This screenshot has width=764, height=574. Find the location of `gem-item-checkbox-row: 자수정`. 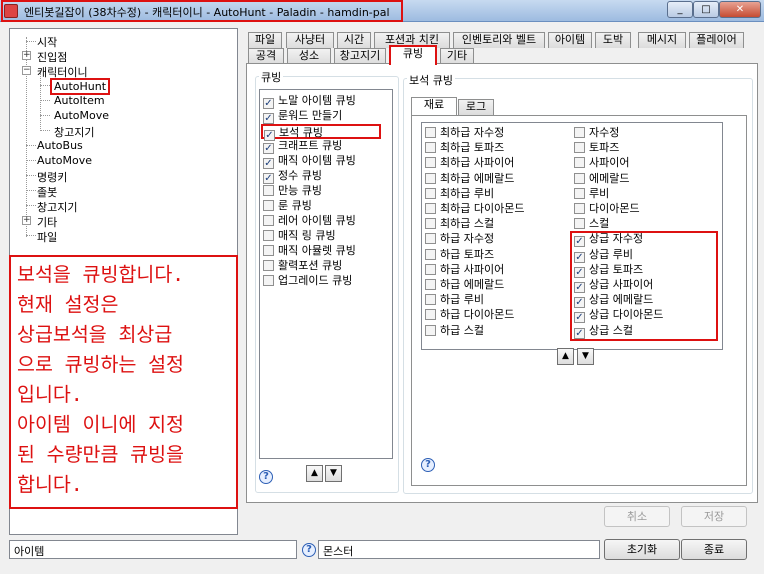

gem-item-checkbox-row: 자수정 is located at coordinates (596, 133).